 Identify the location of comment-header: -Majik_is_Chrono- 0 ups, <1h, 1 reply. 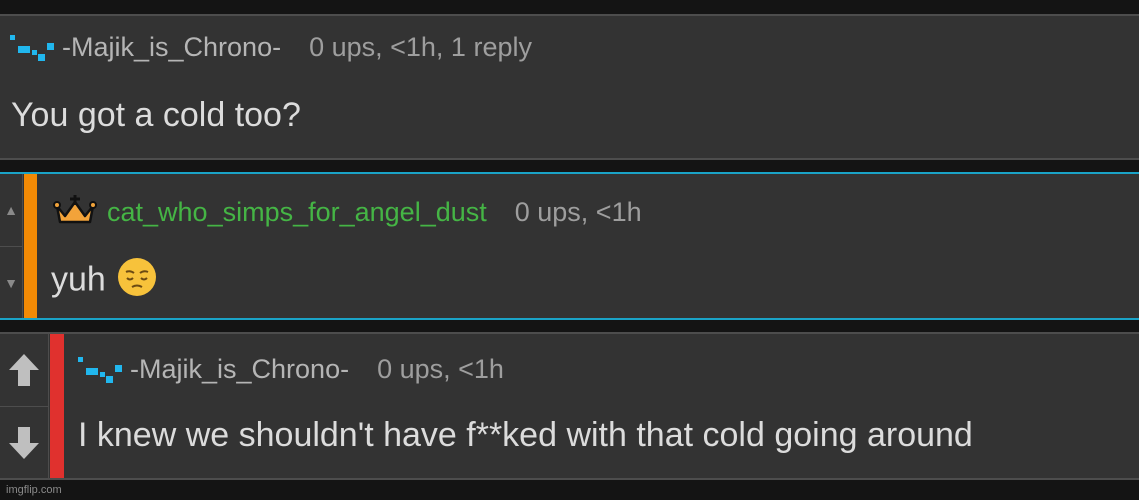
(271, 47).